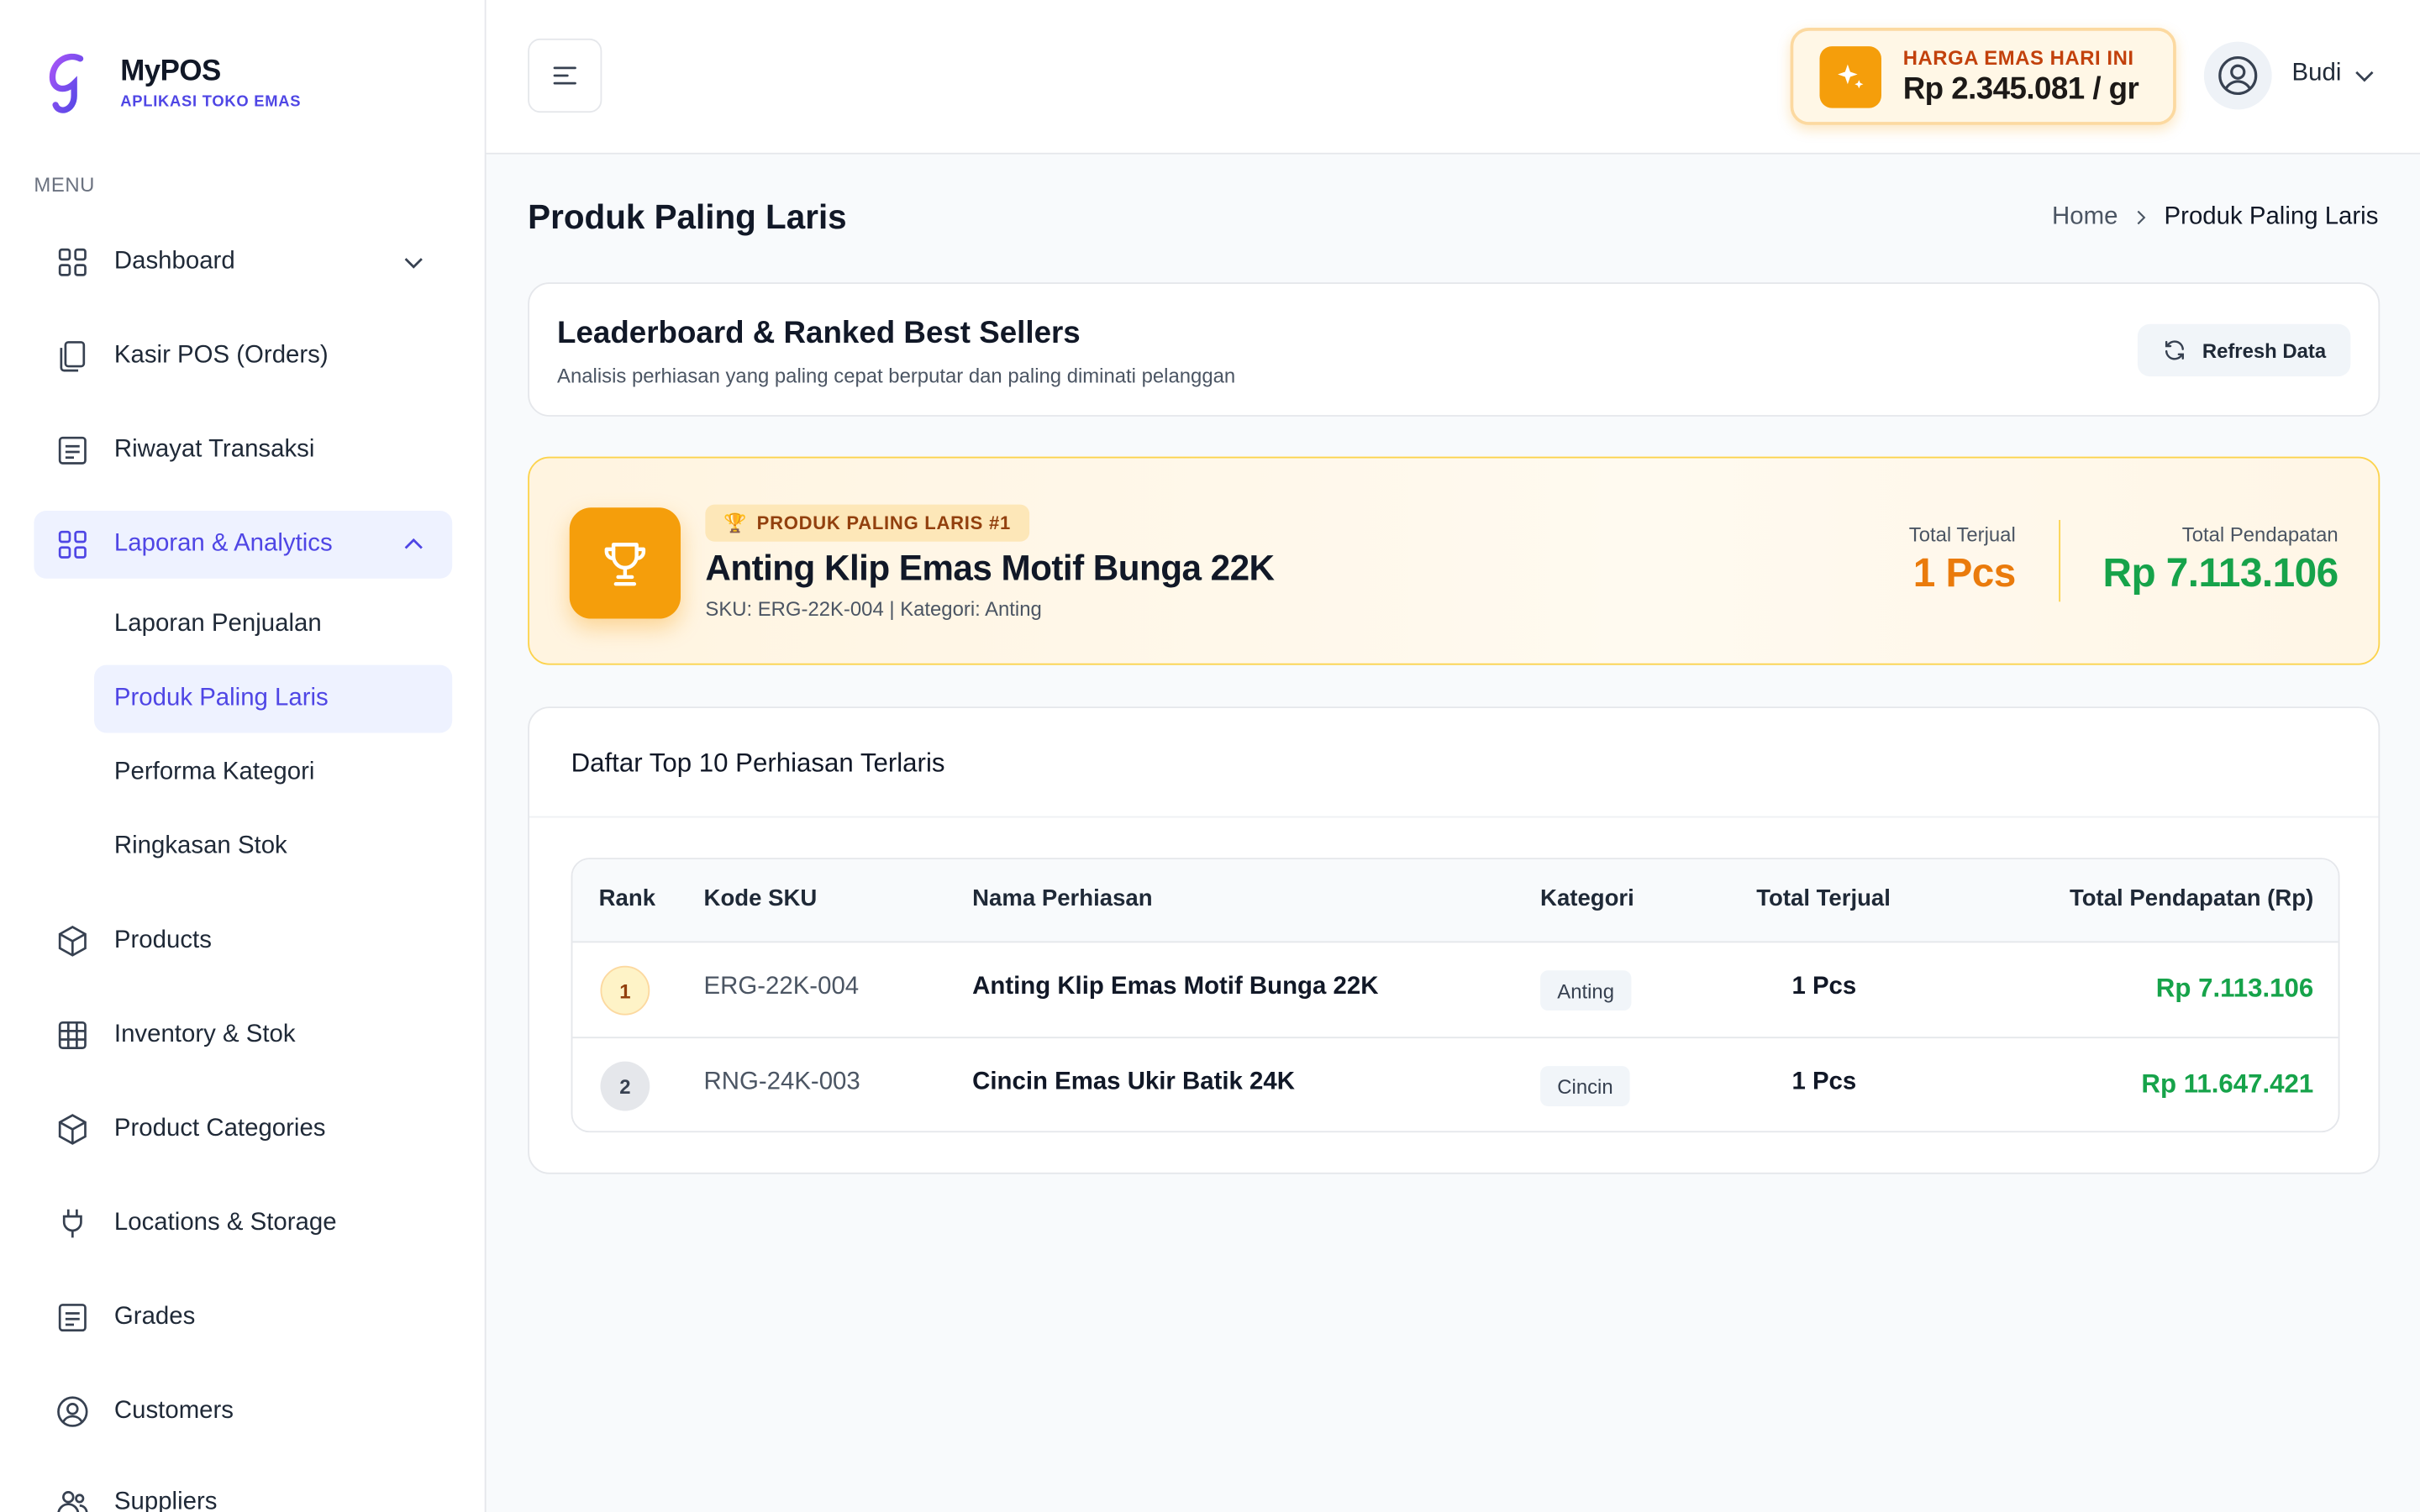 The image size is (2420, 1512). I want to click on chevron-right-icon, so click(2142, 217).